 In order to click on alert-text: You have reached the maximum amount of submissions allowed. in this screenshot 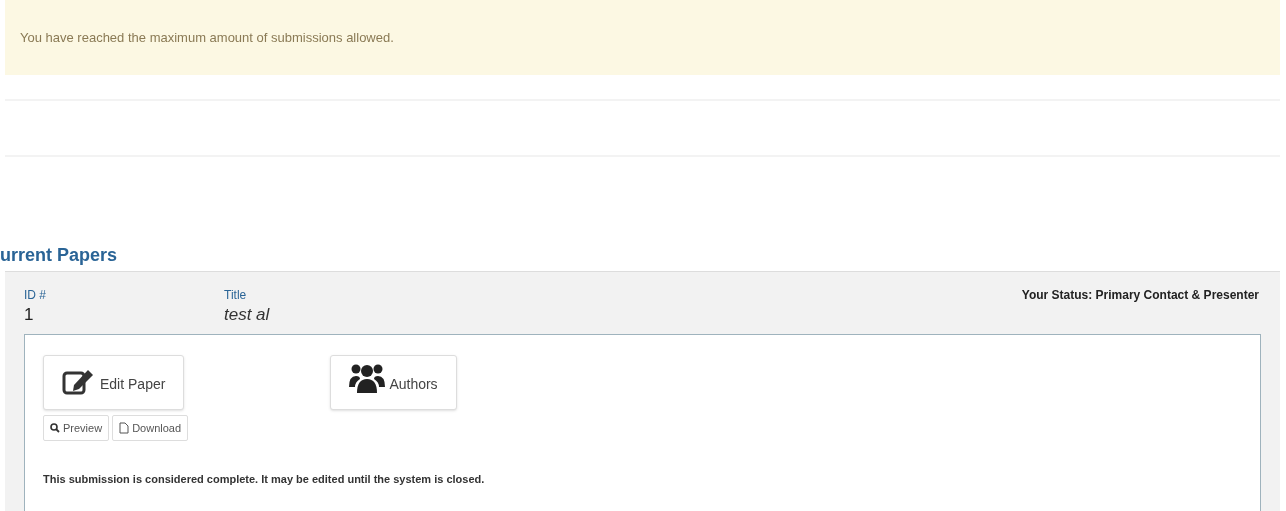, I will do `click(207, 37)`.